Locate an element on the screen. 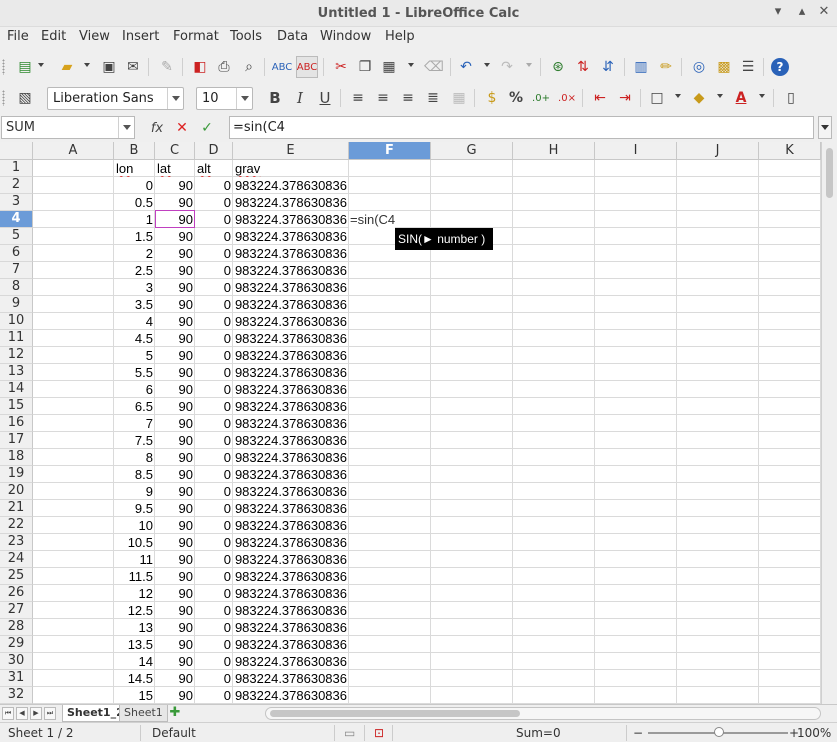 The height and width of the screenshot is (742, 837). close-icon: ✕ is located at coordinates (824, 12).